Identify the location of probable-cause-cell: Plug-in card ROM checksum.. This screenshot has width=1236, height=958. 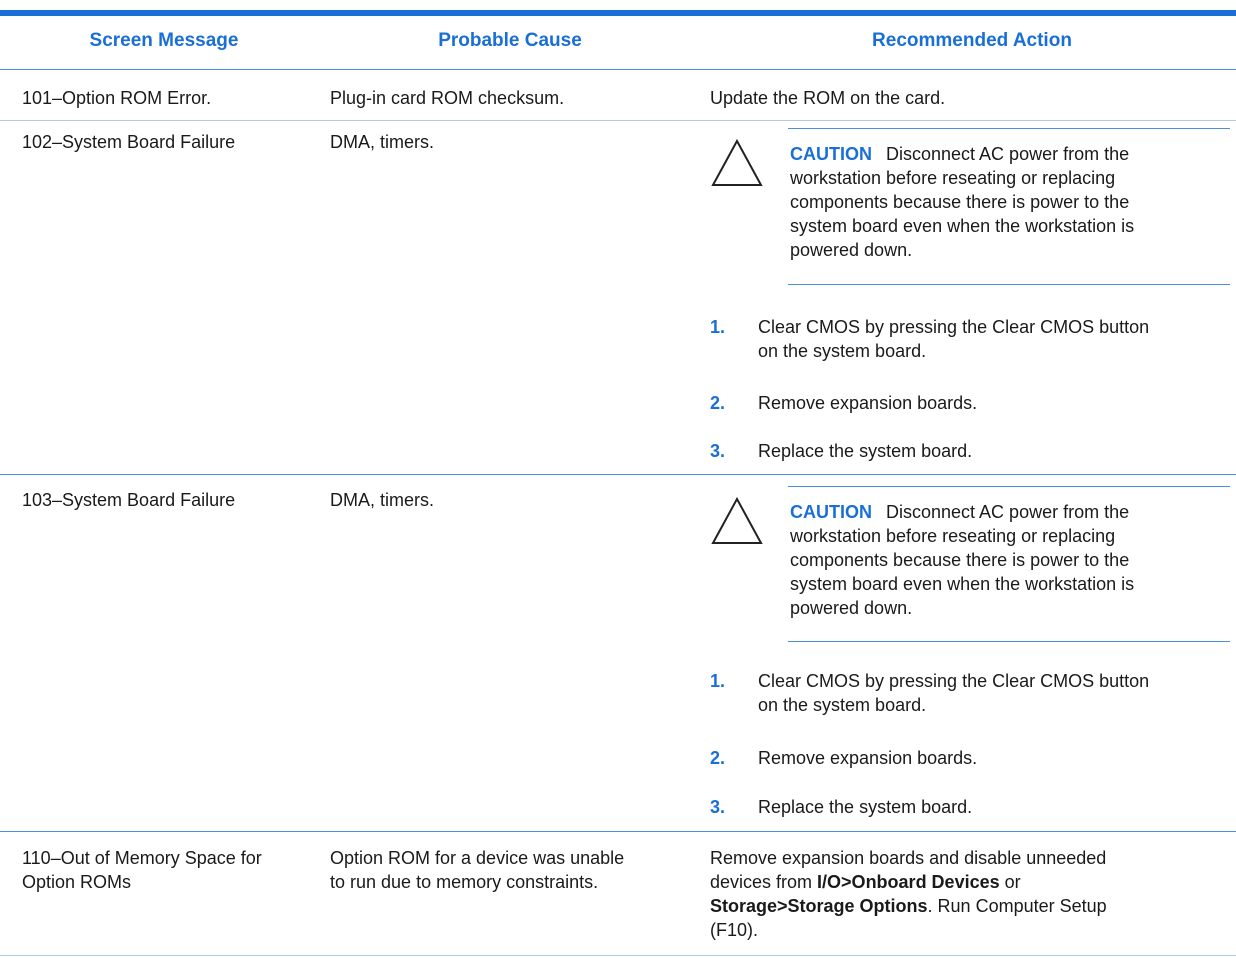
(447, 98).